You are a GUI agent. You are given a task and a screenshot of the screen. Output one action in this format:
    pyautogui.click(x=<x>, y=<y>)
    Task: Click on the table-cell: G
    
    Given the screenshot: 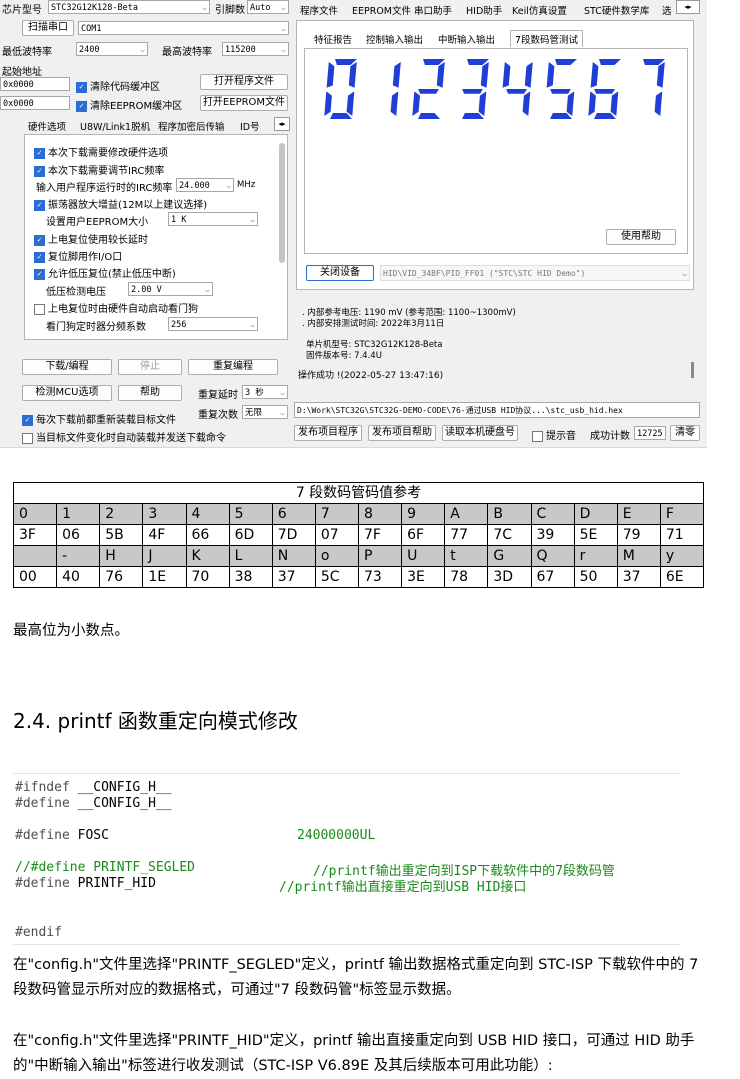 What is the action you would take?
    pyautogui.click(x=509, y=556)
    